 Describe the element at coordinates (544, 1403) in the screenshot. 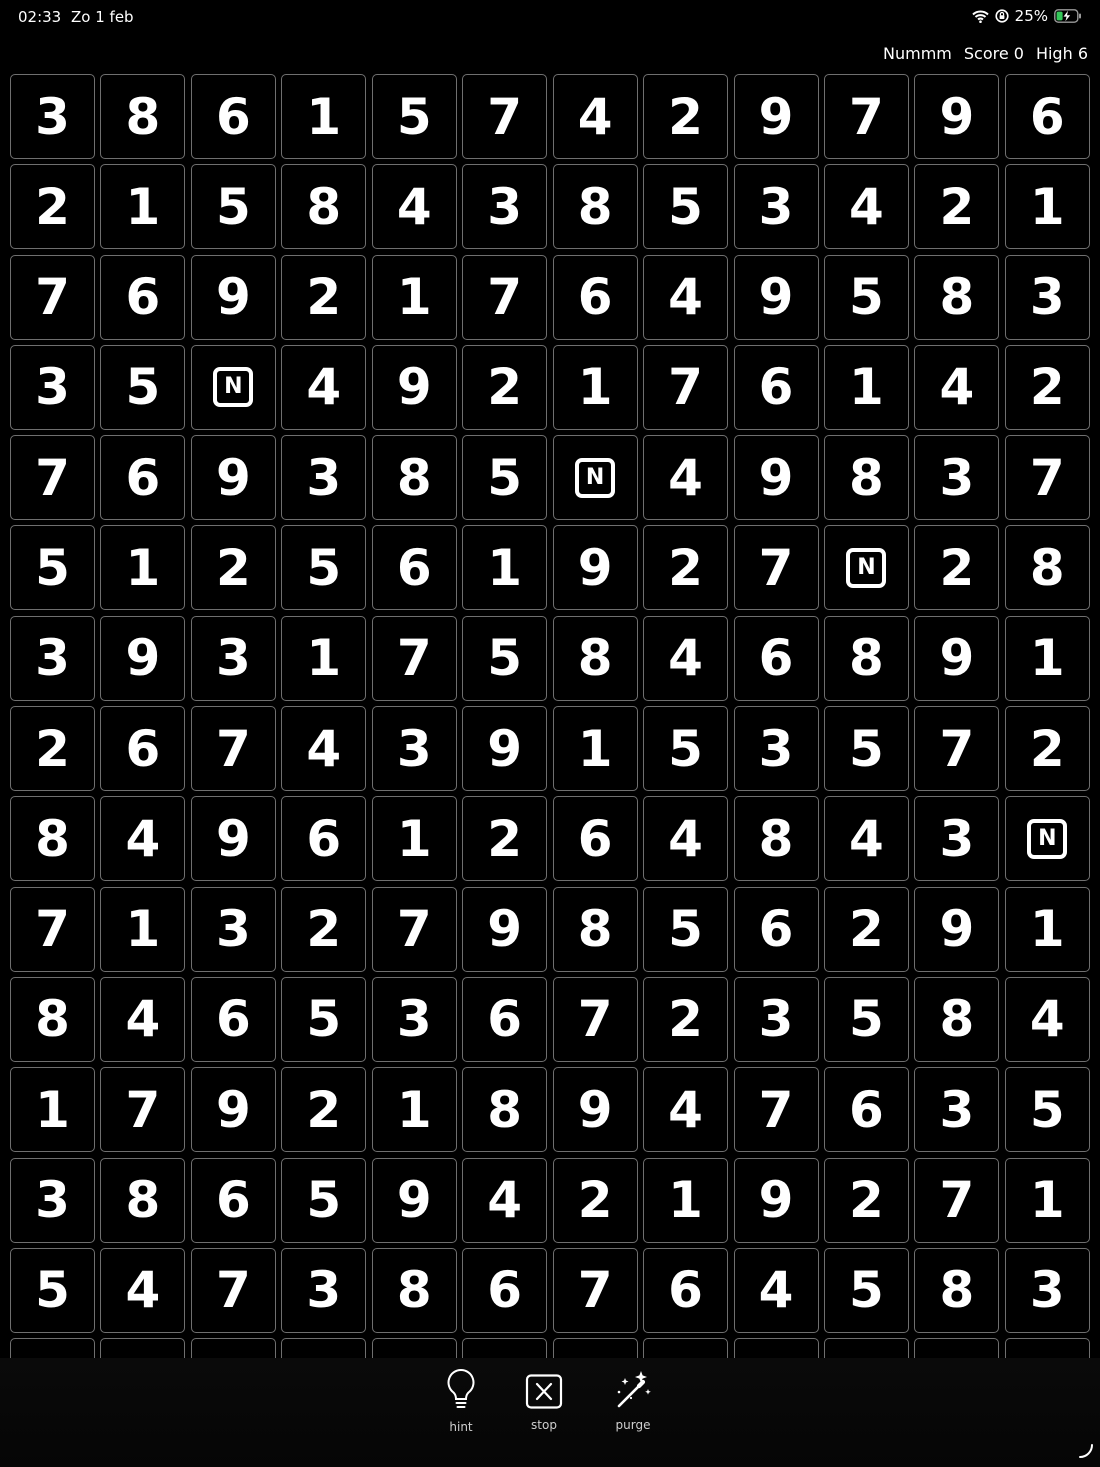

I see `stop-button: stop` at that location.